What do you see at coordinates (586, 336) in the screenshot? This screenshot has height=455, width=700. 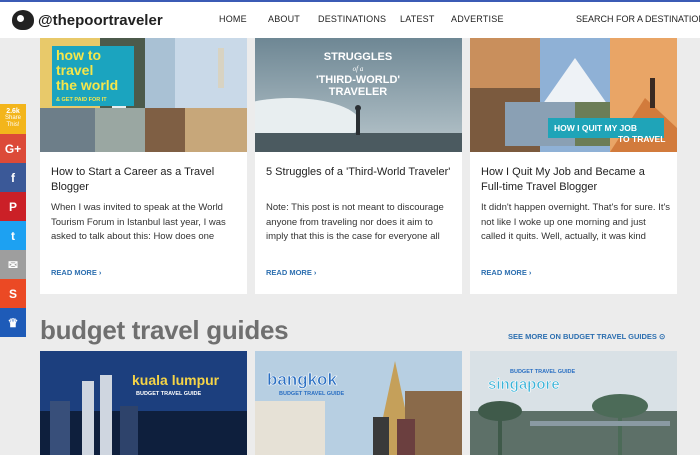 I see `see-more-guides-link: SEE MORE ON BUDGET TRAVEL GUIDES ⊙` at bounding box center [586, 336].